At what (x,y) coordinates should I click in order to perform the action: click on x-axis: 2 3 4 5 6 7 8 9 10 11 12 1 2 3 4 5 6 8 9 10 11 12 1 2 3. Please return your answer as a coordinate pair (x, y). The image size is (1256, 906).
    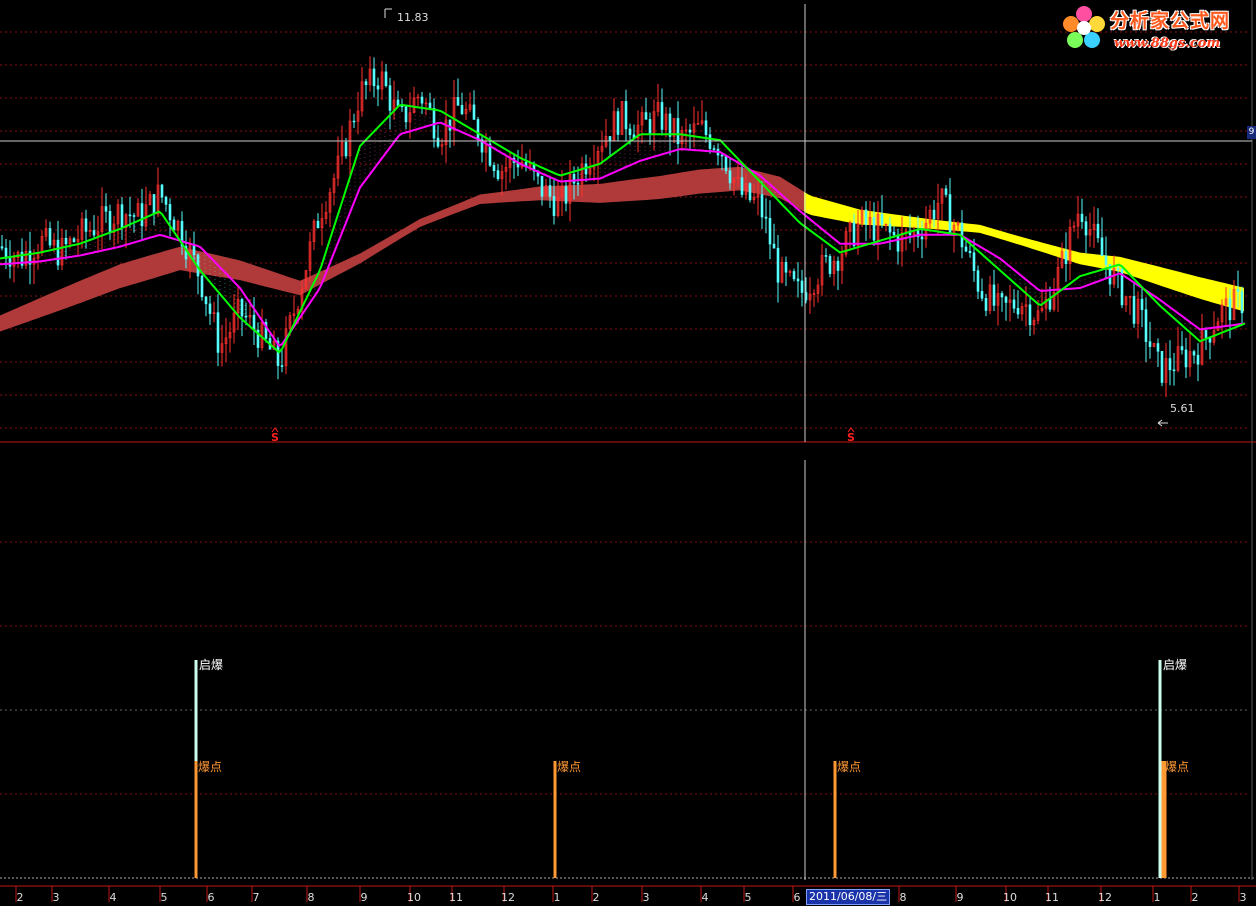
    Looking at the image, I should click on (628, 893).